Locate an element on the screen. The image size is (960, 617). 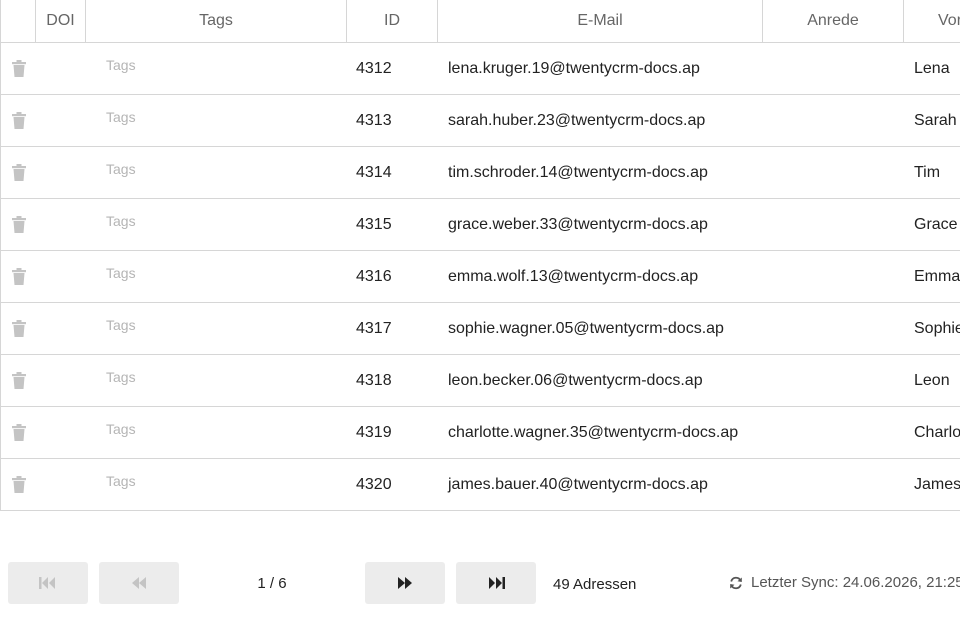
row-id: 4315 is located at coordinates (374, 224).